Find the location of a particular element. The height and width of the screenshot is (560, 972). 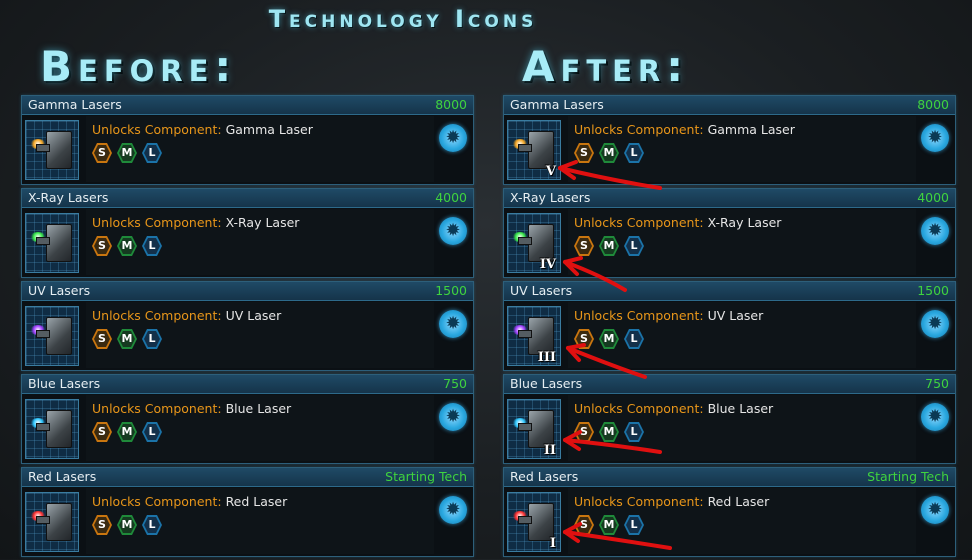

laser-tech-icon: IV is located at coordinates (534, 243).